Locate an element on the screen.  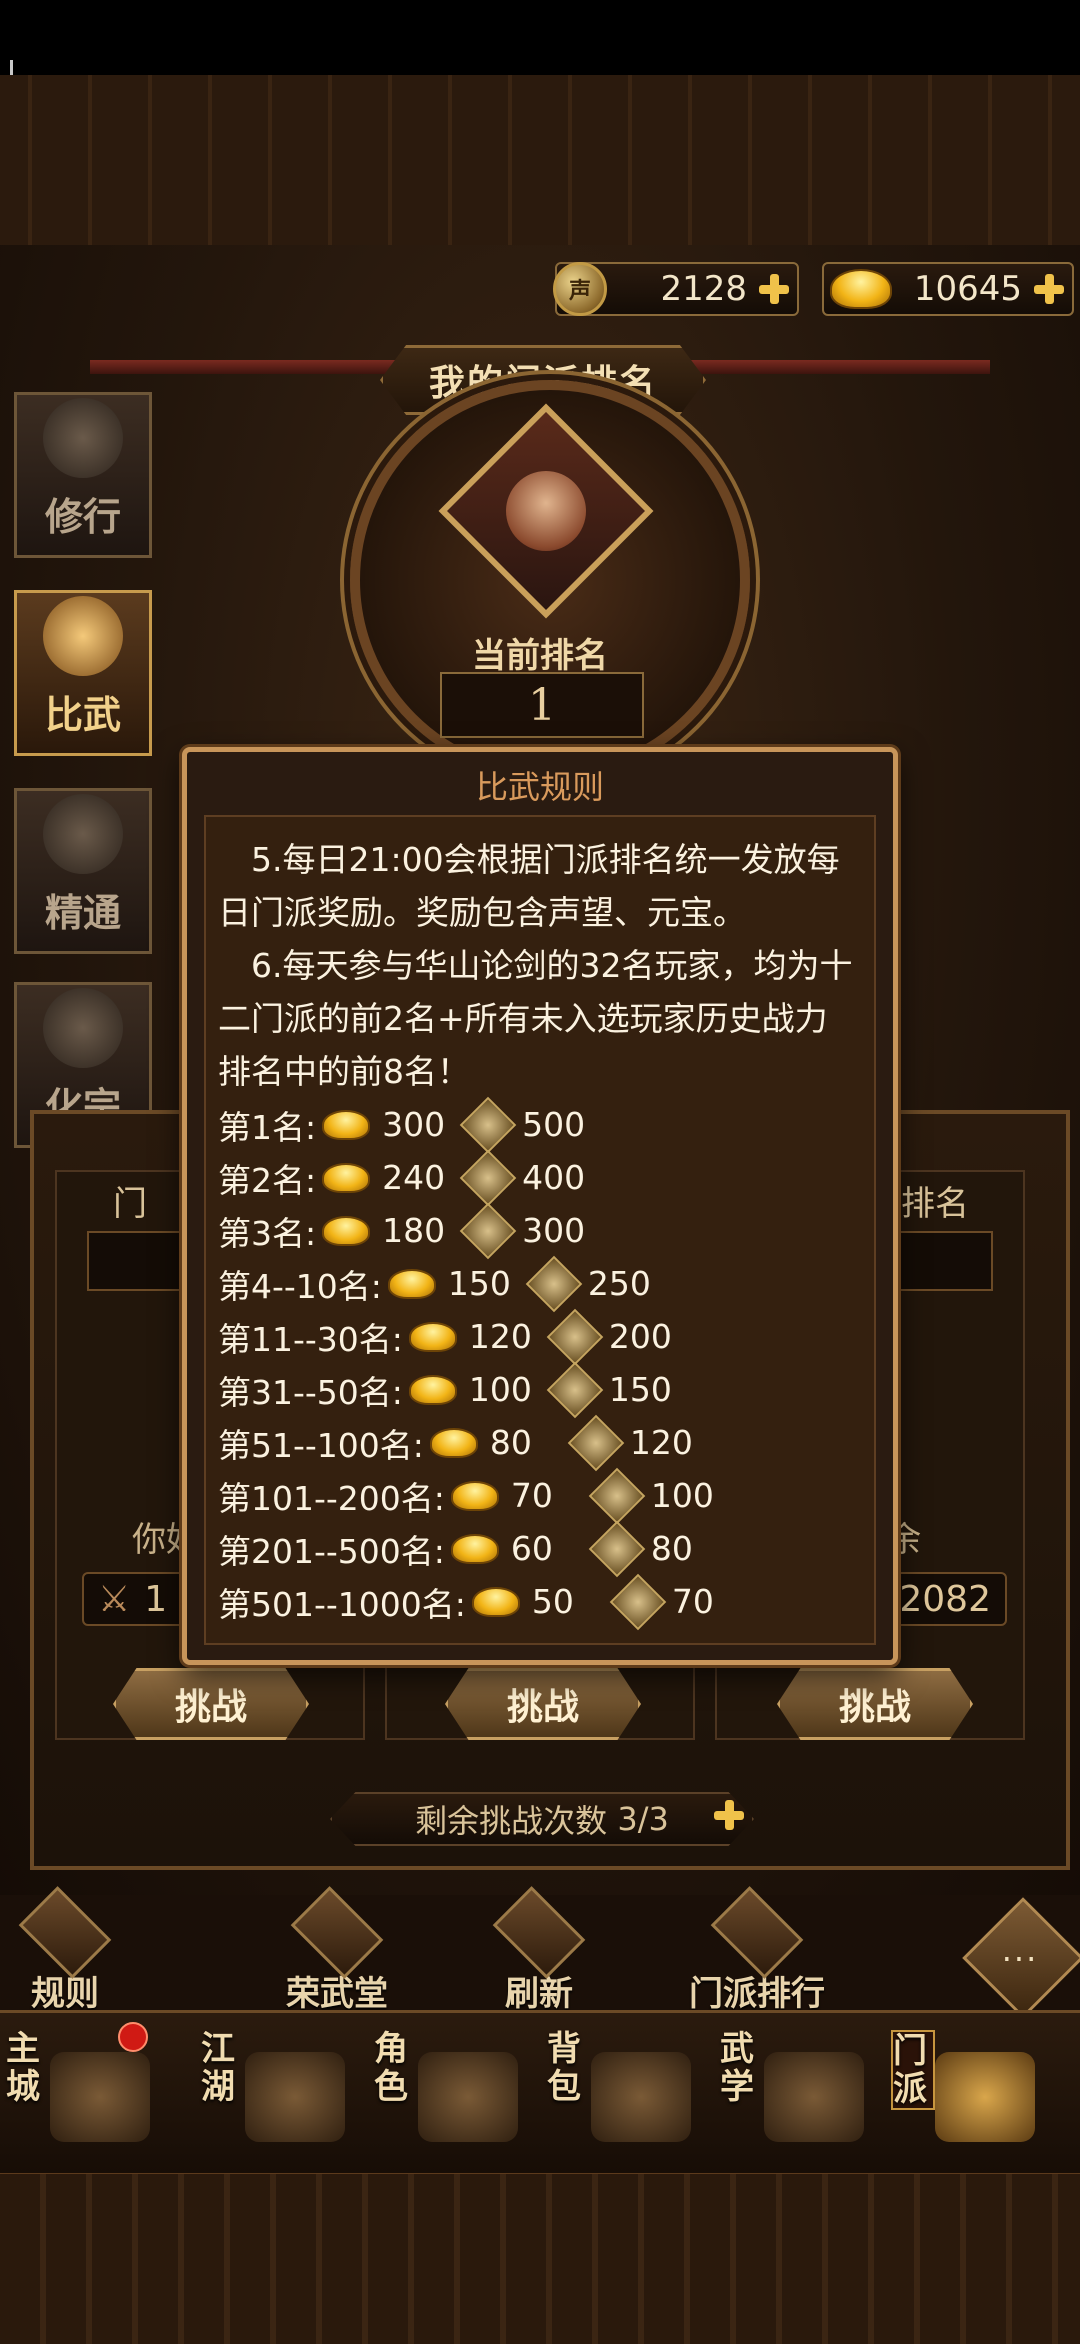
bottom-frieze is located at coordinates (540, 2257).